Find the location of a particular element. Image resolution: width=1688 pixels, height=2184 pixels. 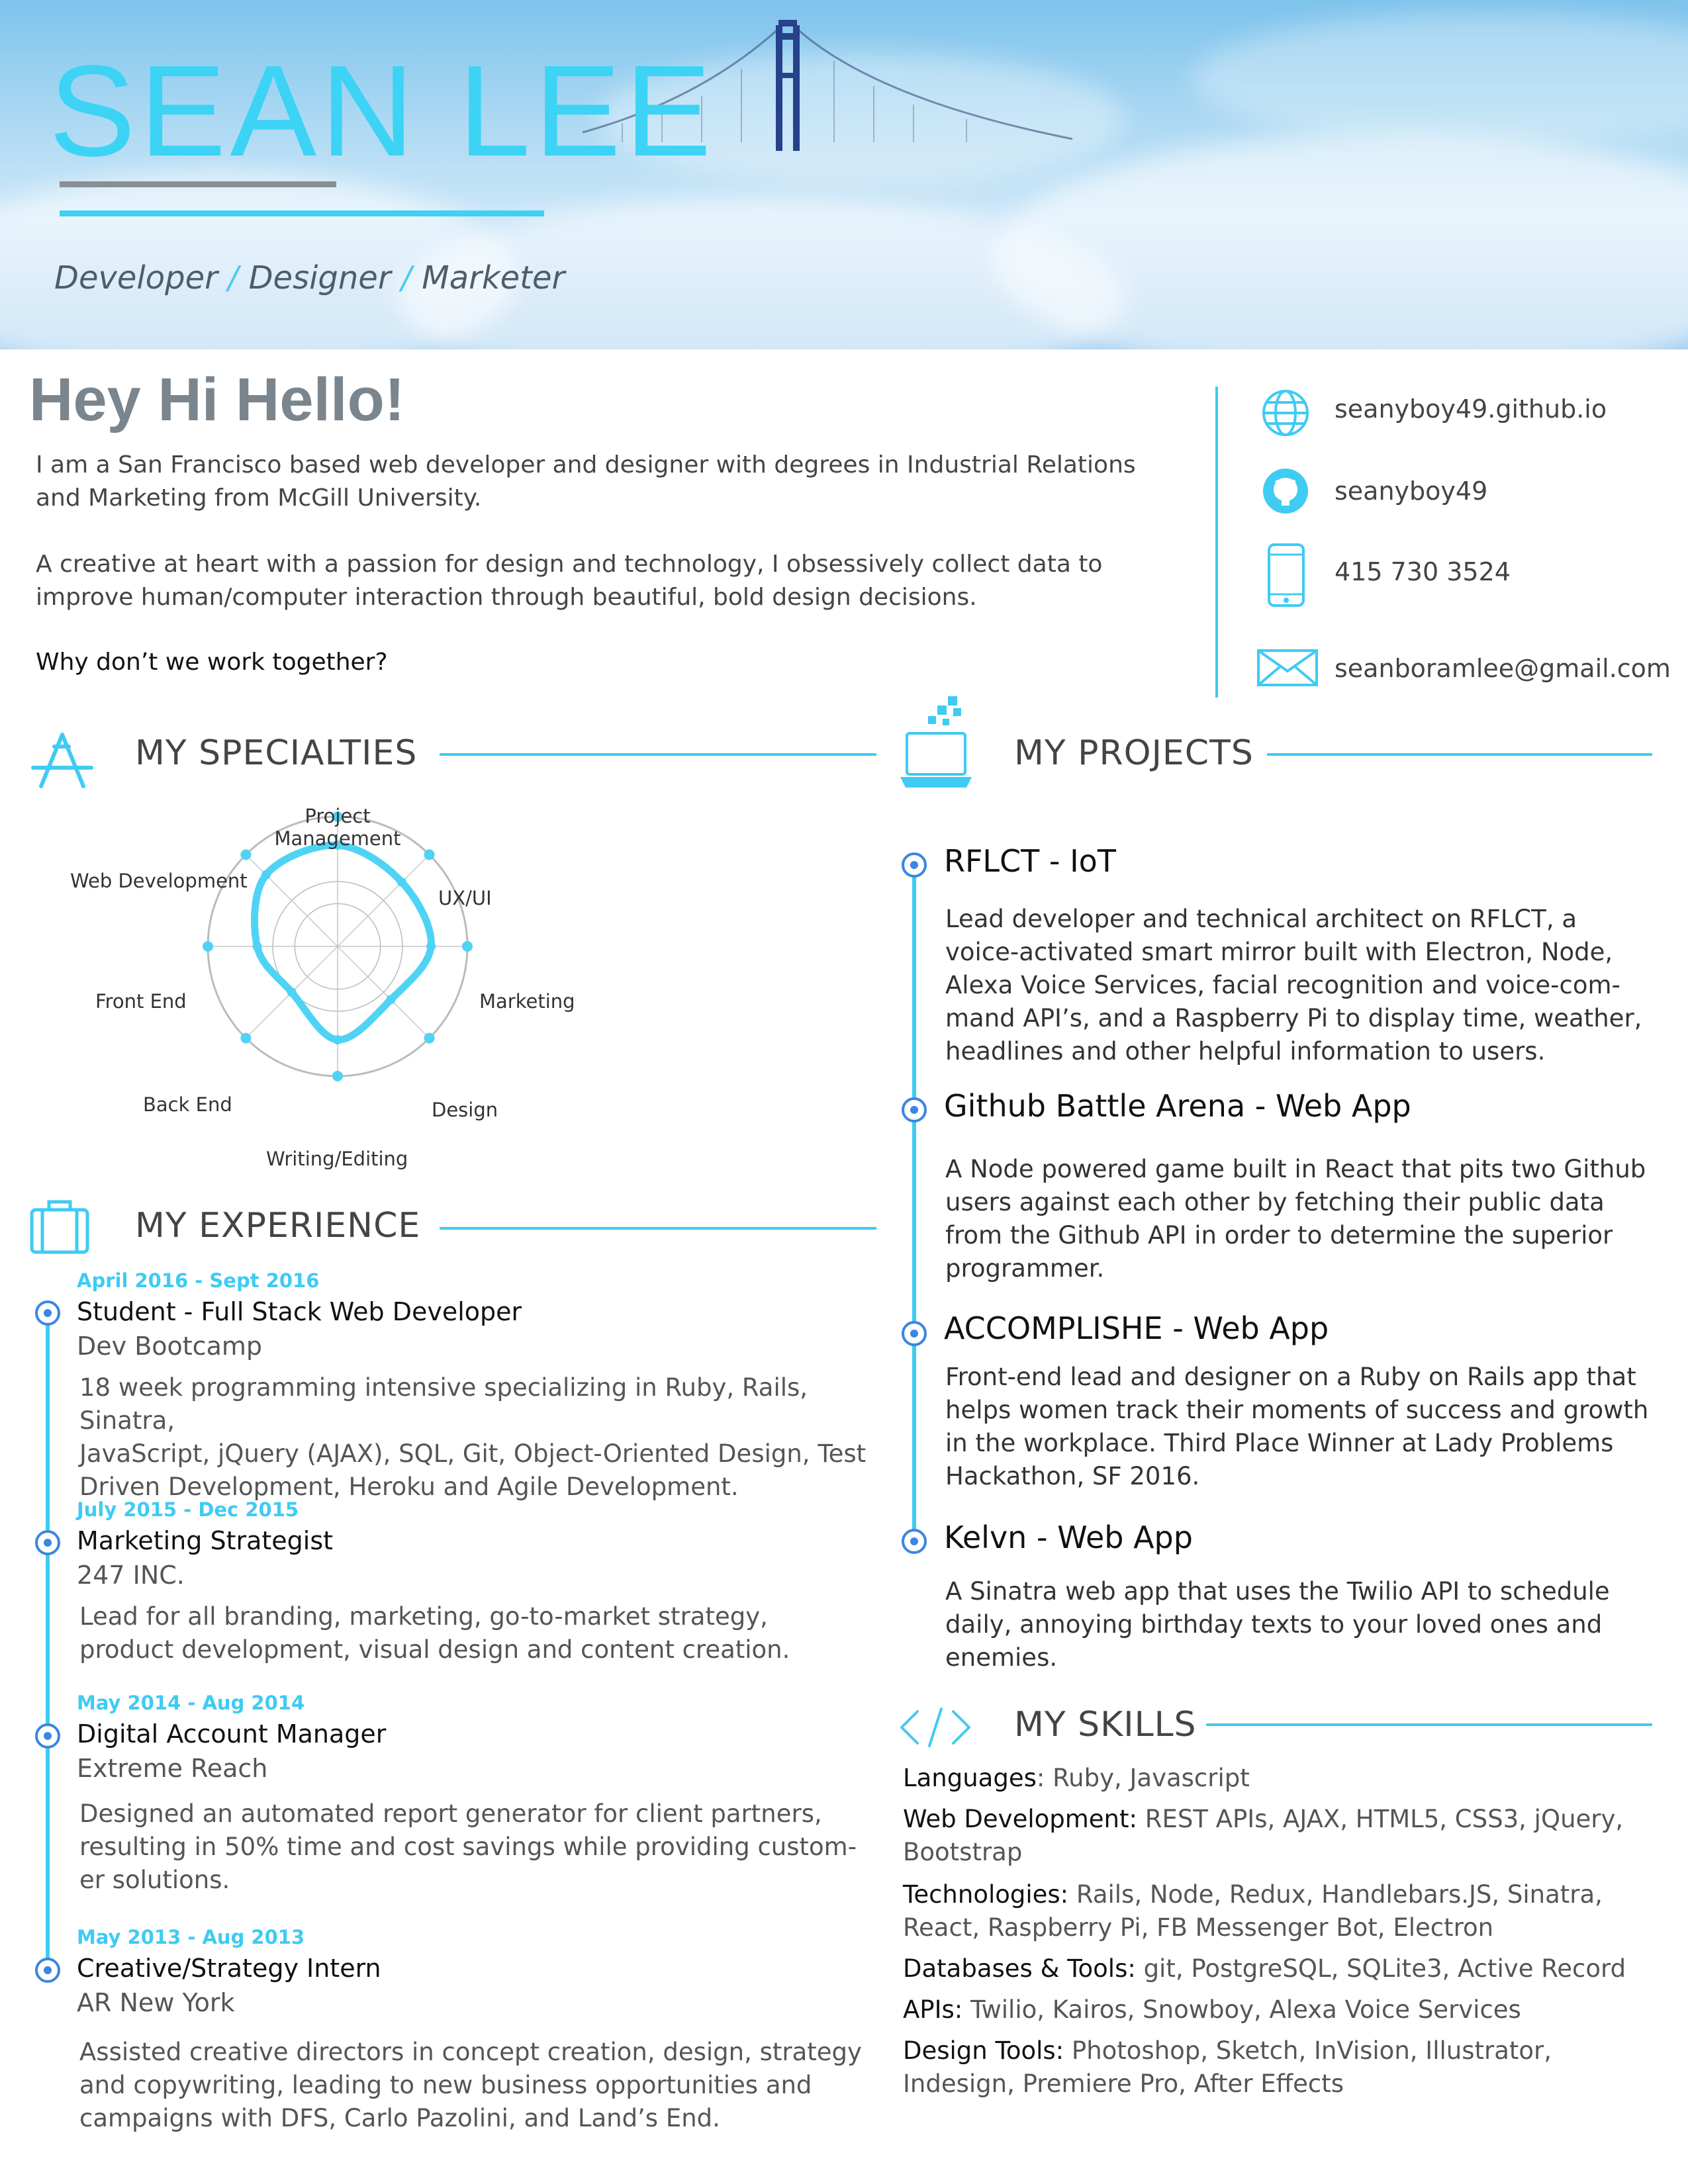

contact-divider is located at coordinates (1216, 542).